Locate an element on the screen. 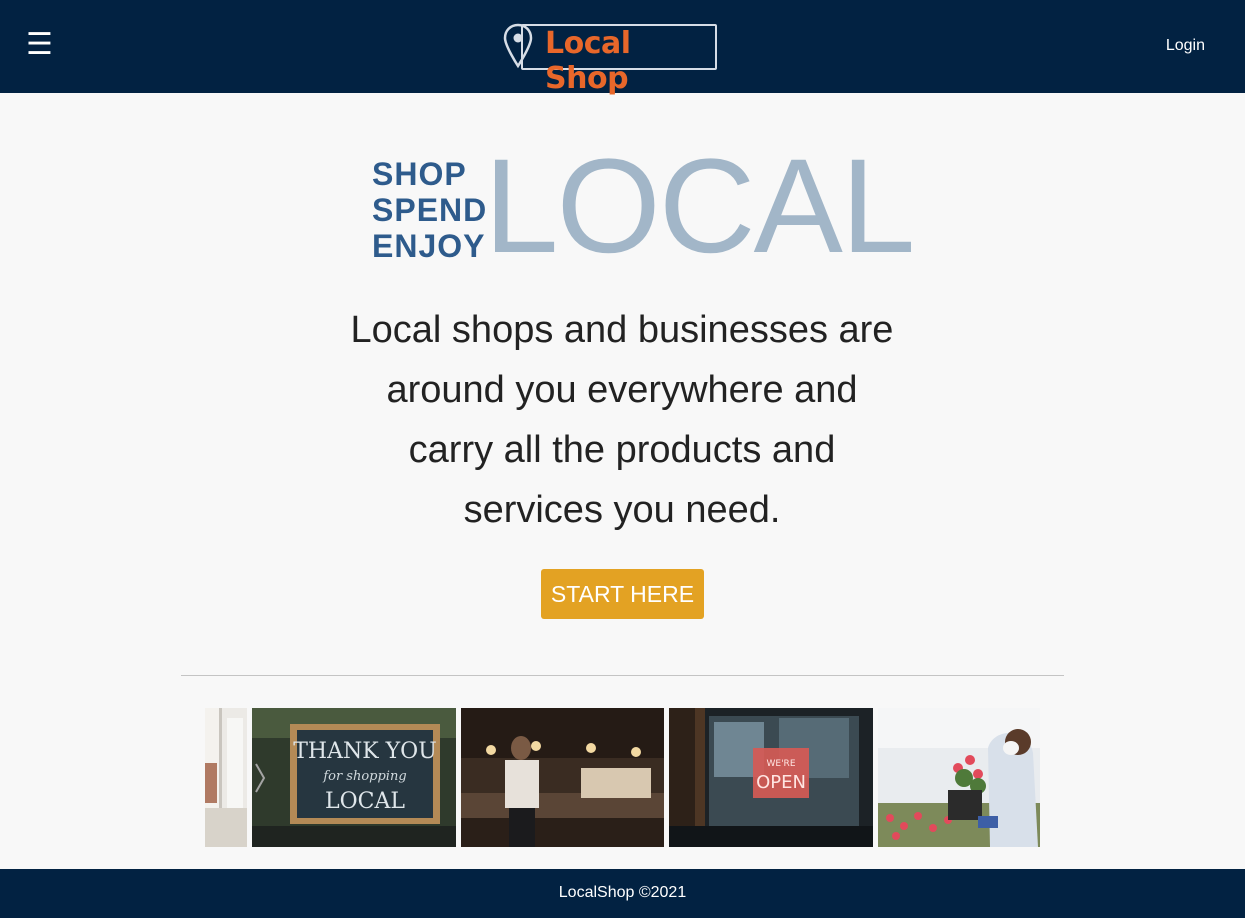 This screenshot has height=918, width=1245. description-line: Local shops and businesses are is located at coordinates (622, 330).